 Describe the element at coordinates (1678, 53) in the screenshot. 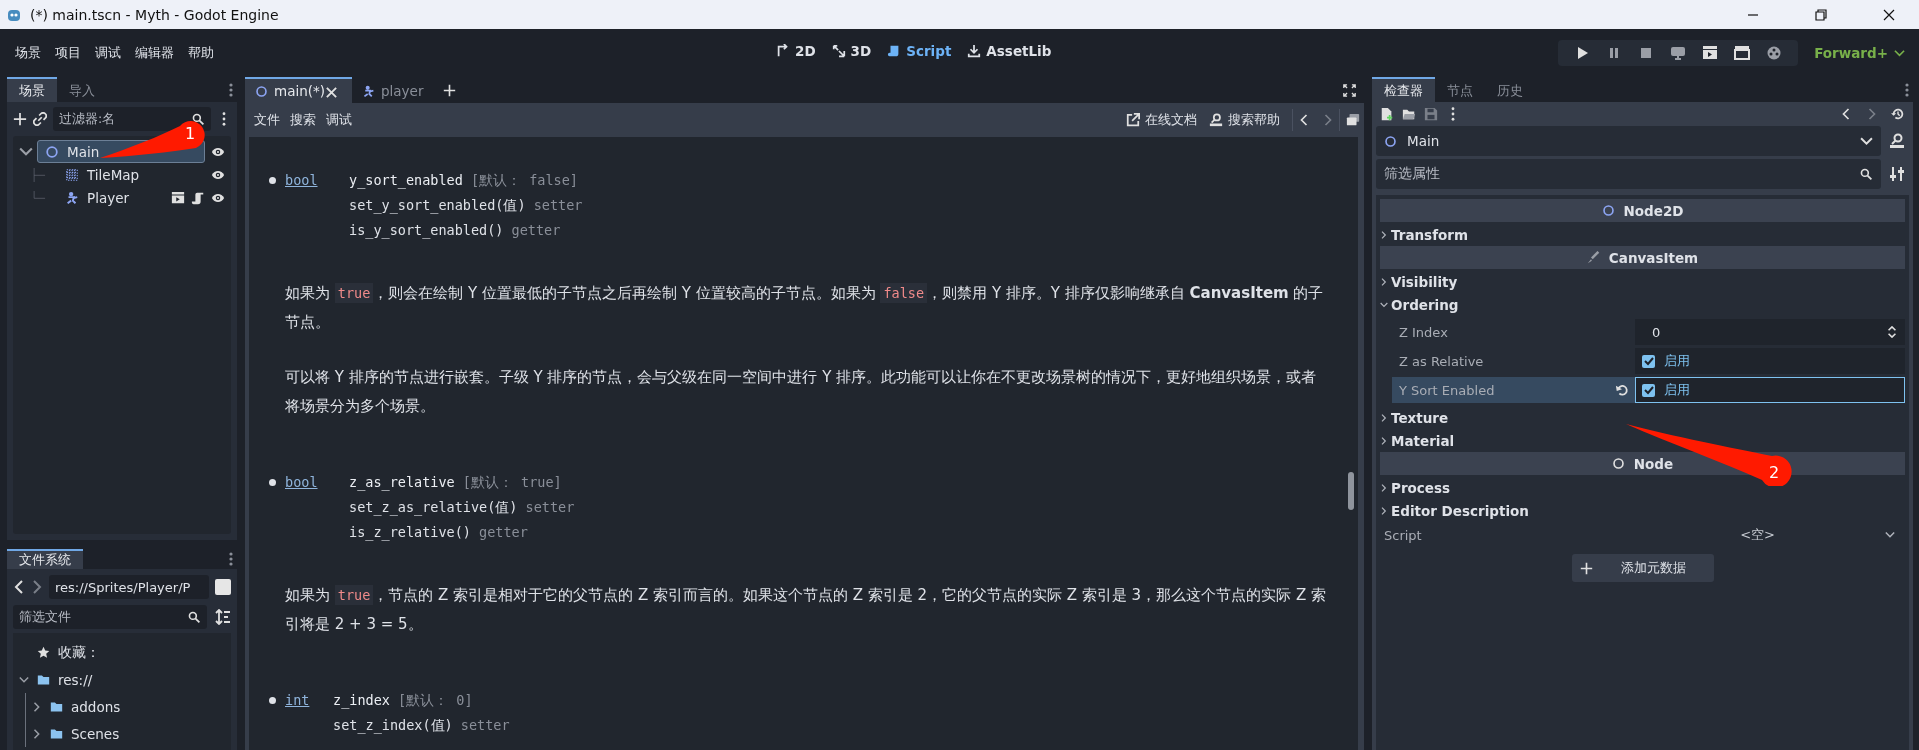

I see `monitor-icon` at that location.